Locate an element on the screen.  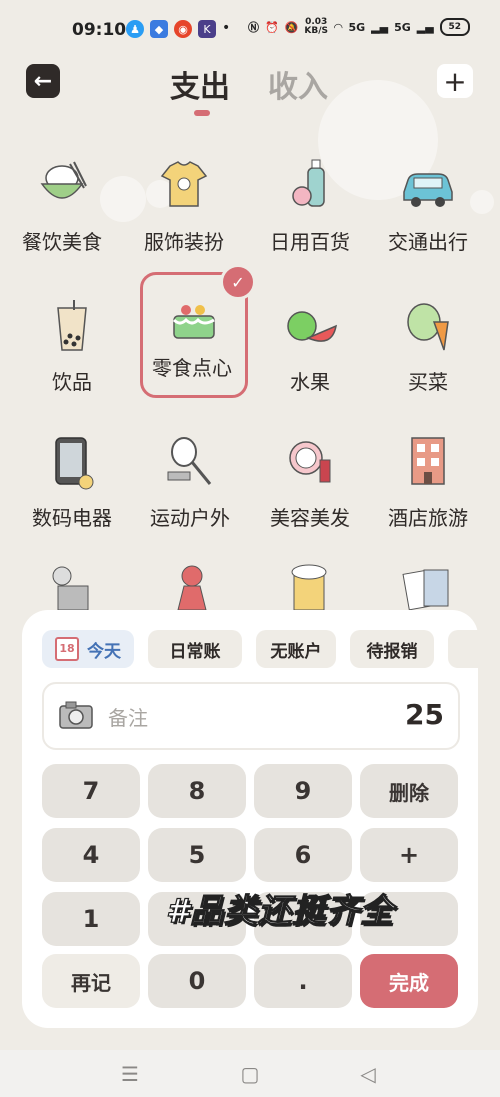
note-field: 备注 25 is located at coordinates (251, 716).